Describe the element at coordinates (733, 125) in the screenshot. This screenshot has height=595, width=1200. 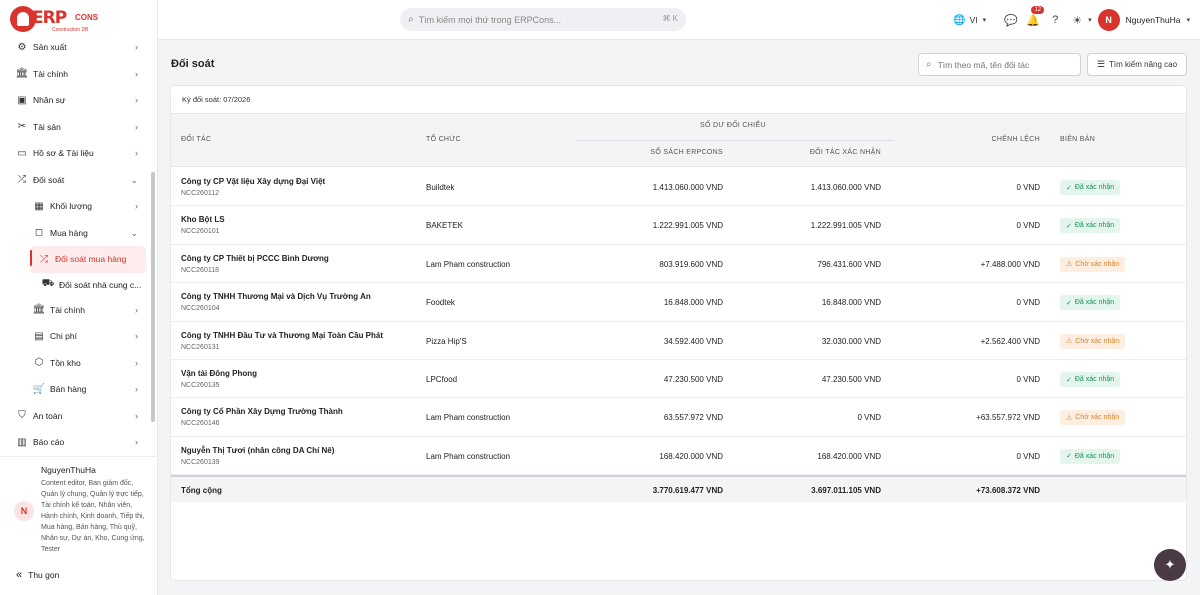
I see `column-header-balance-group: SỐ DƯ ĐỐI CHIẾU` at that location.